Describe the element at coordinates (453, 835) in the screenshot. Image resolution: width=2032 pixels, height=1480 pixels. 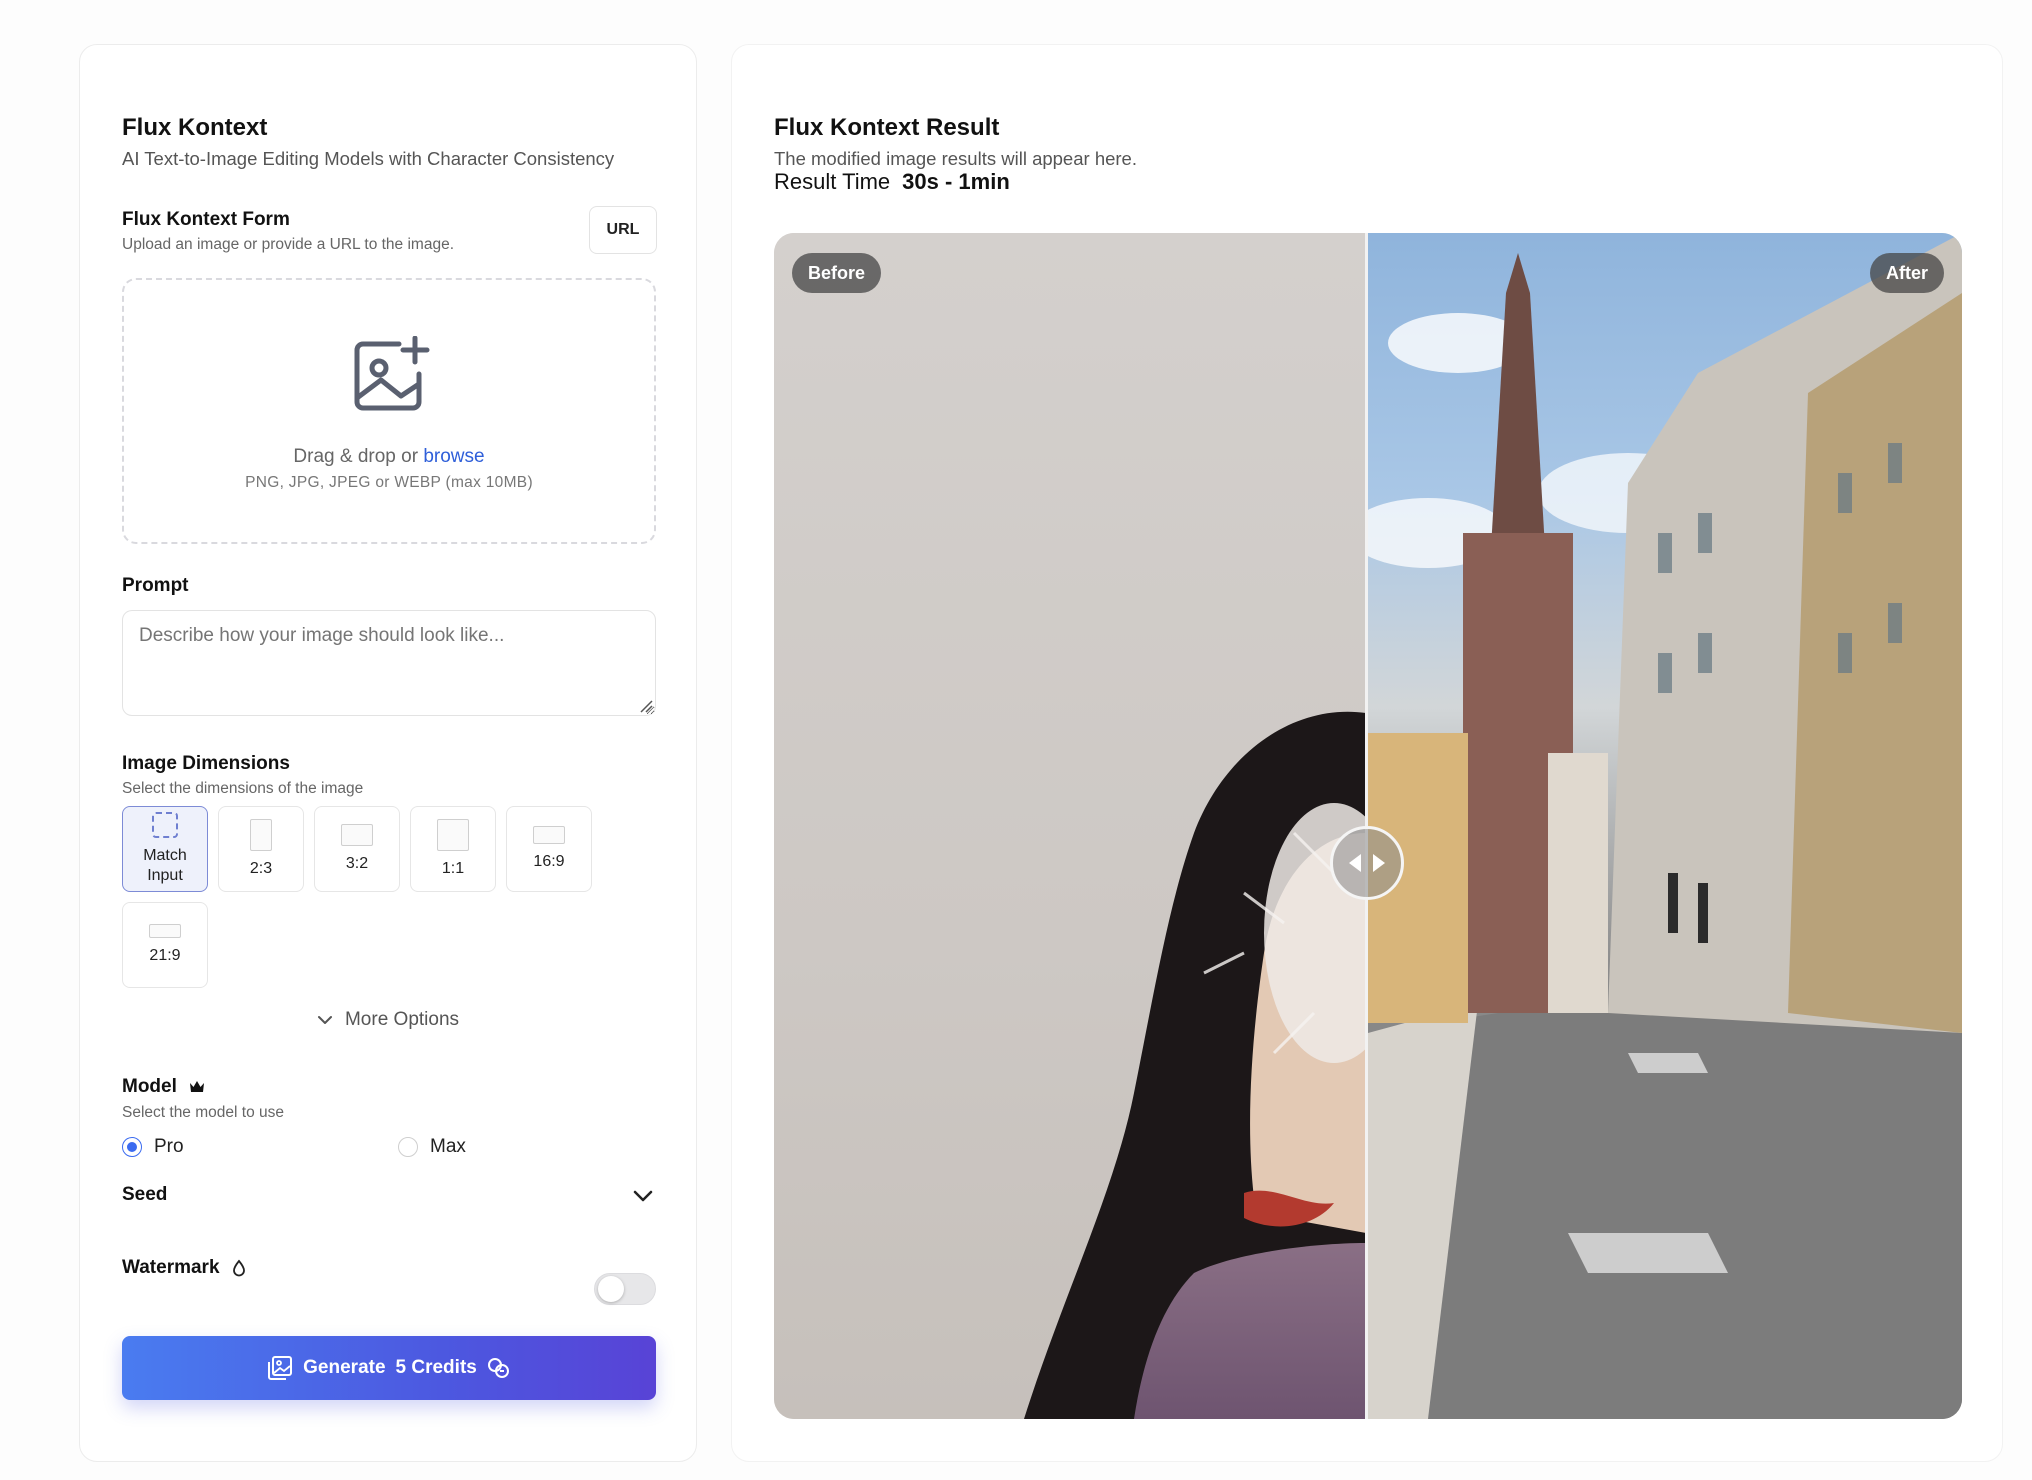
I see `ratio-1-1-icon` at that location.